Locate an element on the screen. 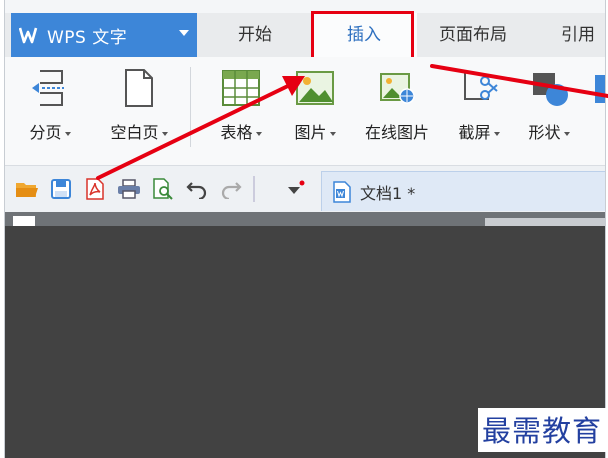 Image resolution: width=608 pixels, height=458 pixels. wps-logo-icon is located at coordinates (28, 35).